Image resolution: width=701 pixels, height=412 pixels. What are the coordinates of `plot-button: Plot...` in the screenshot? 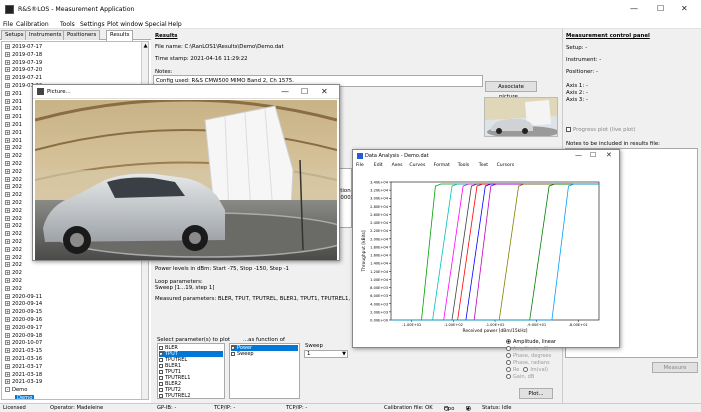 It's located at (536, 393).